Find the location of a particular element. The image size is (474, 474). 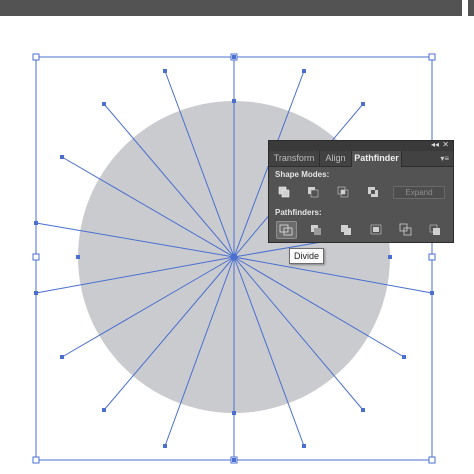

trim-button is located at coordinates (316, 229).